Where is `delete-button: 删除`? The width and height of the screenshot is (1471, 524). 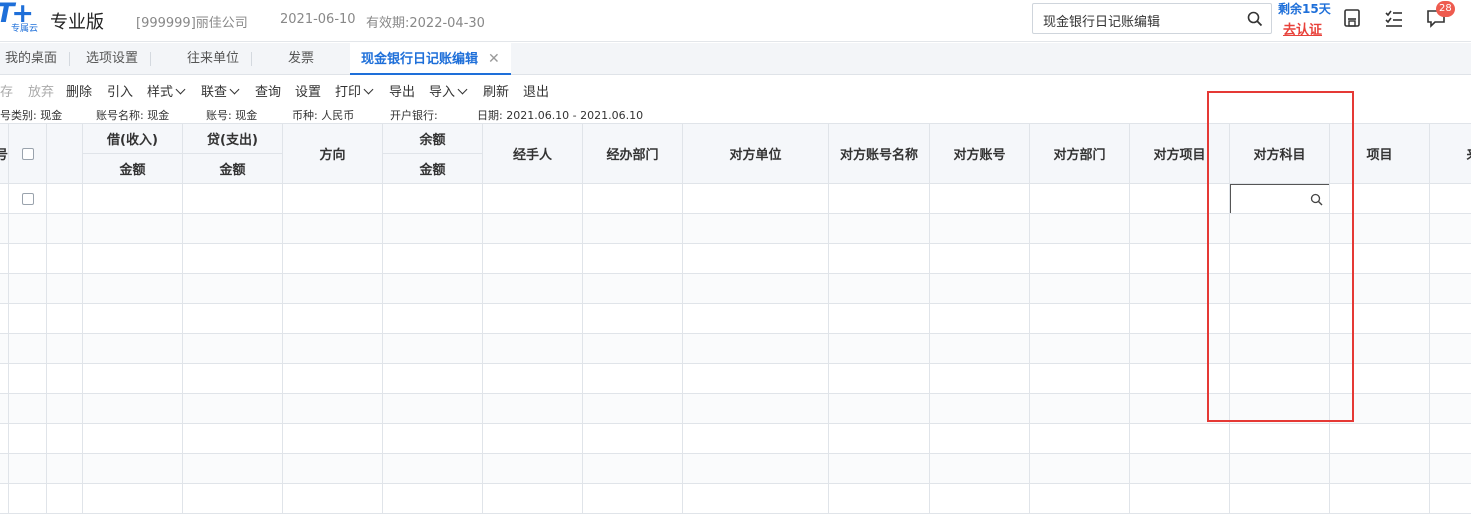
delete-button: 删除 is located at coordinates (79, 90).